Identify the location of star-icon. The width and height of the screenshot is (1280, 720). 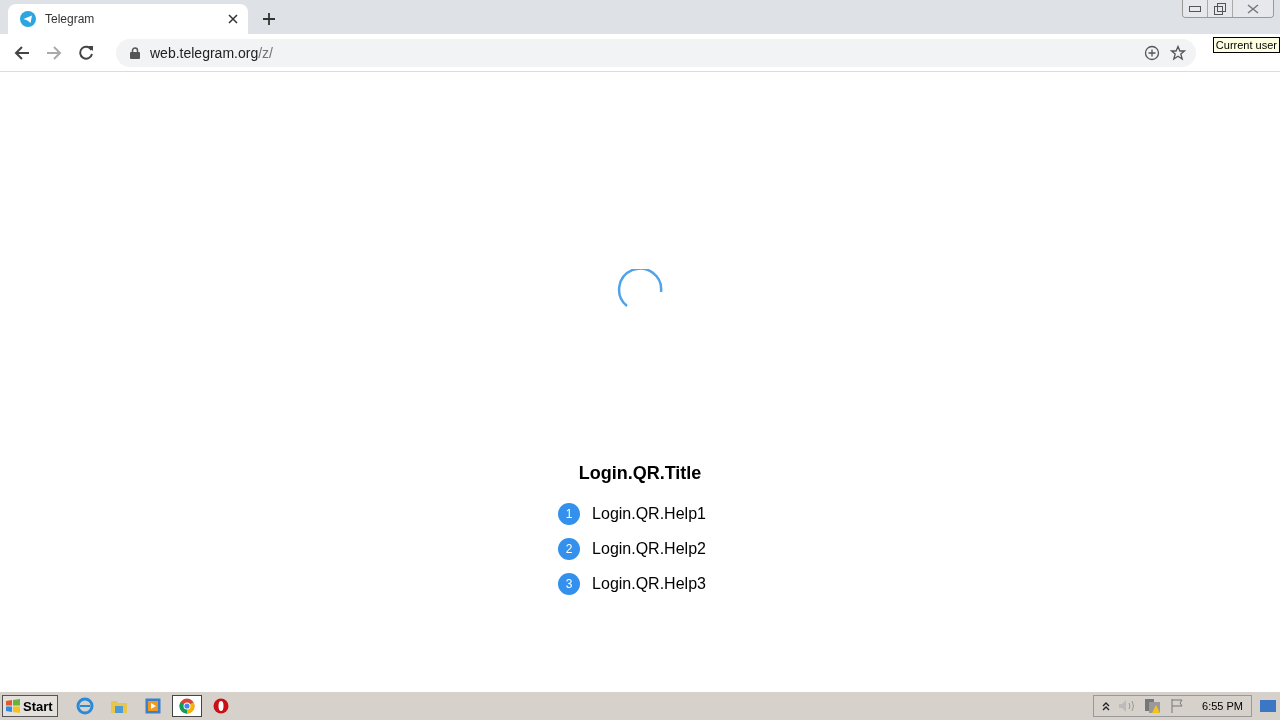
(1178, 52).